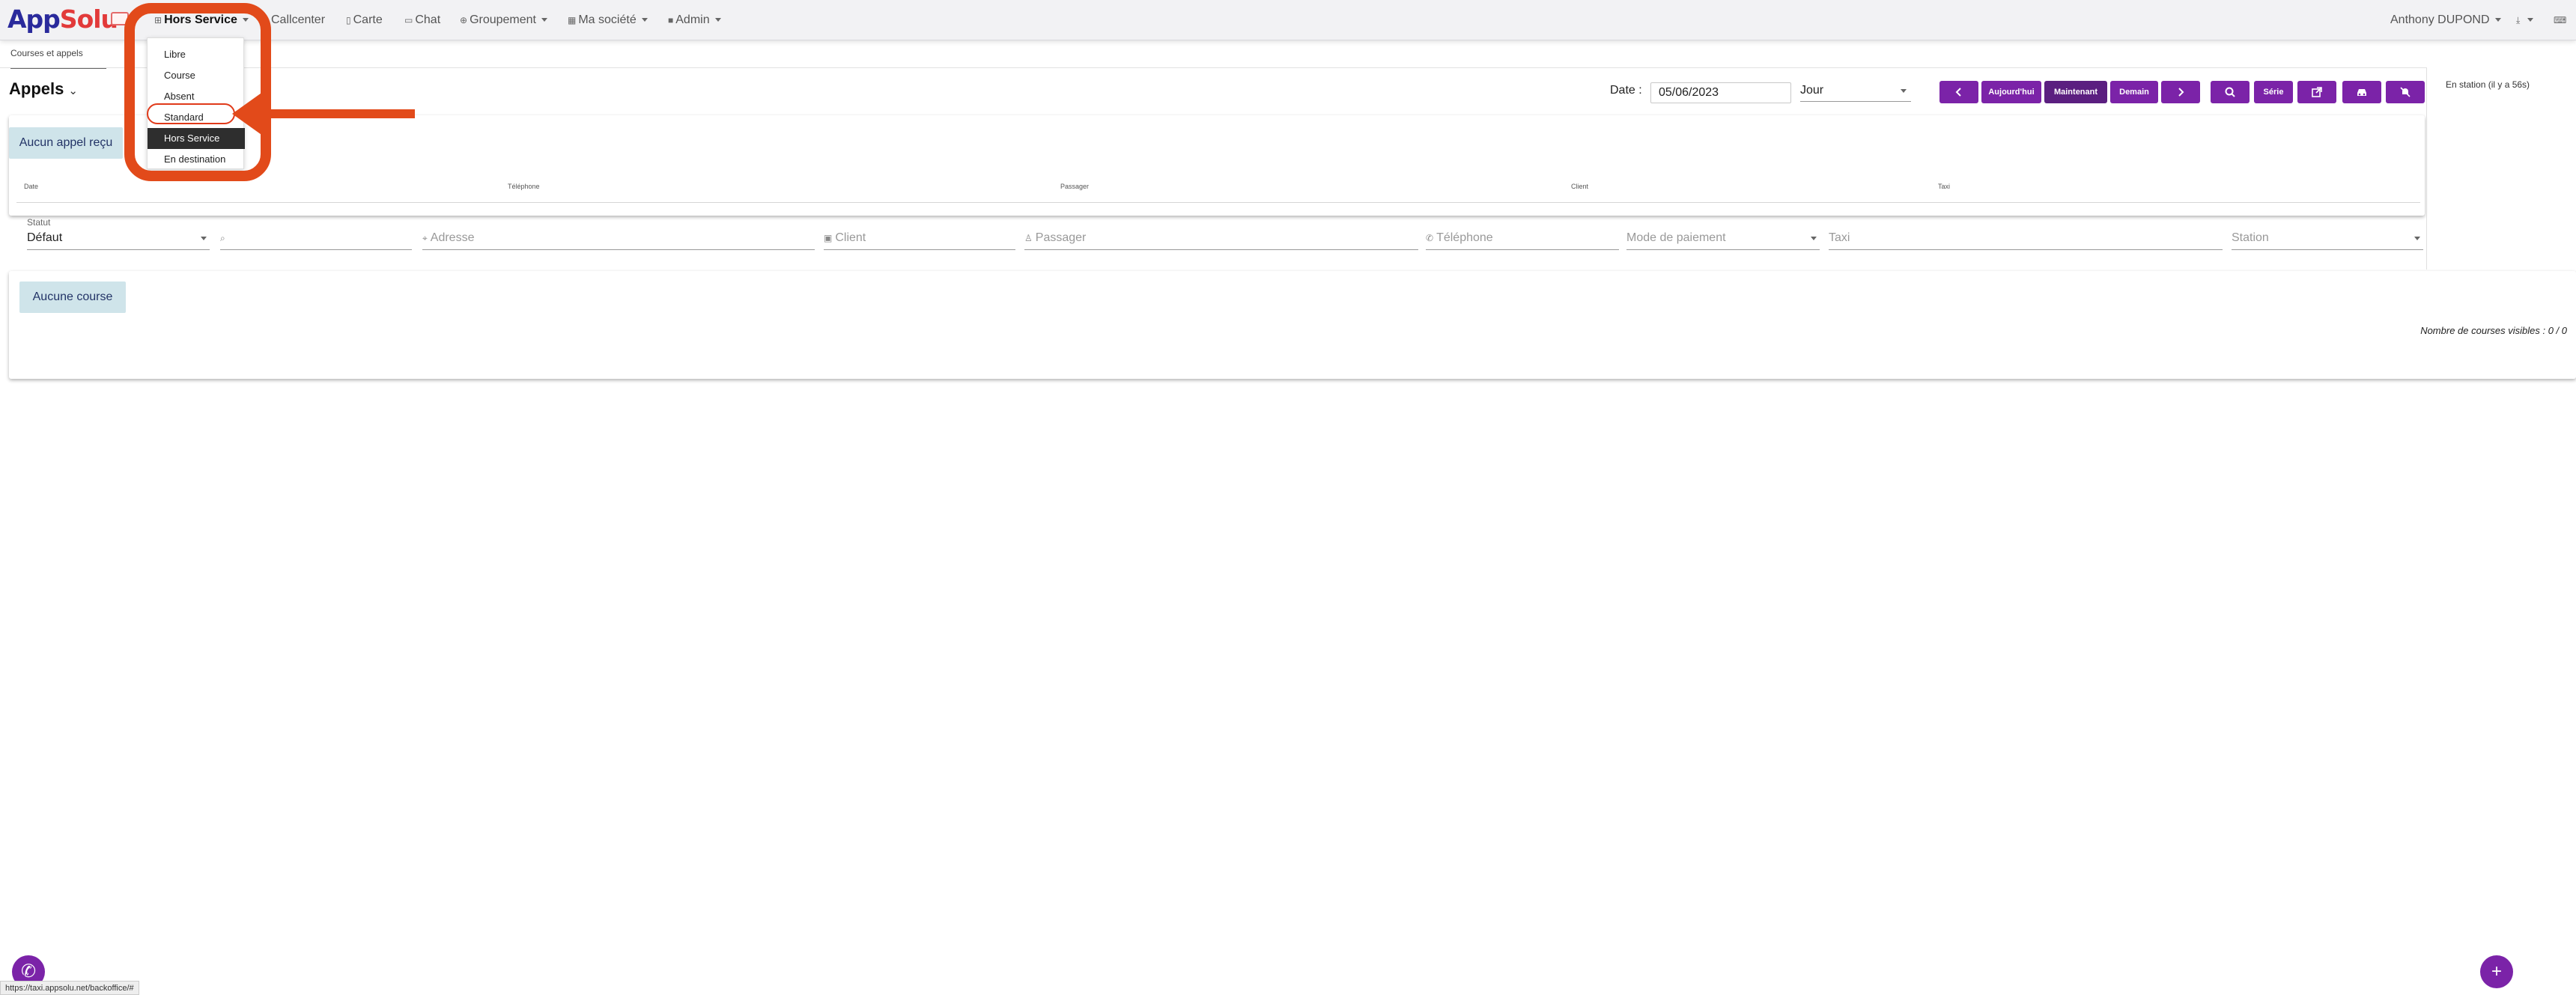  Describe the element at coordinates (222, 238) in the screenshot. I see `search-icon: ⌕` at that location.